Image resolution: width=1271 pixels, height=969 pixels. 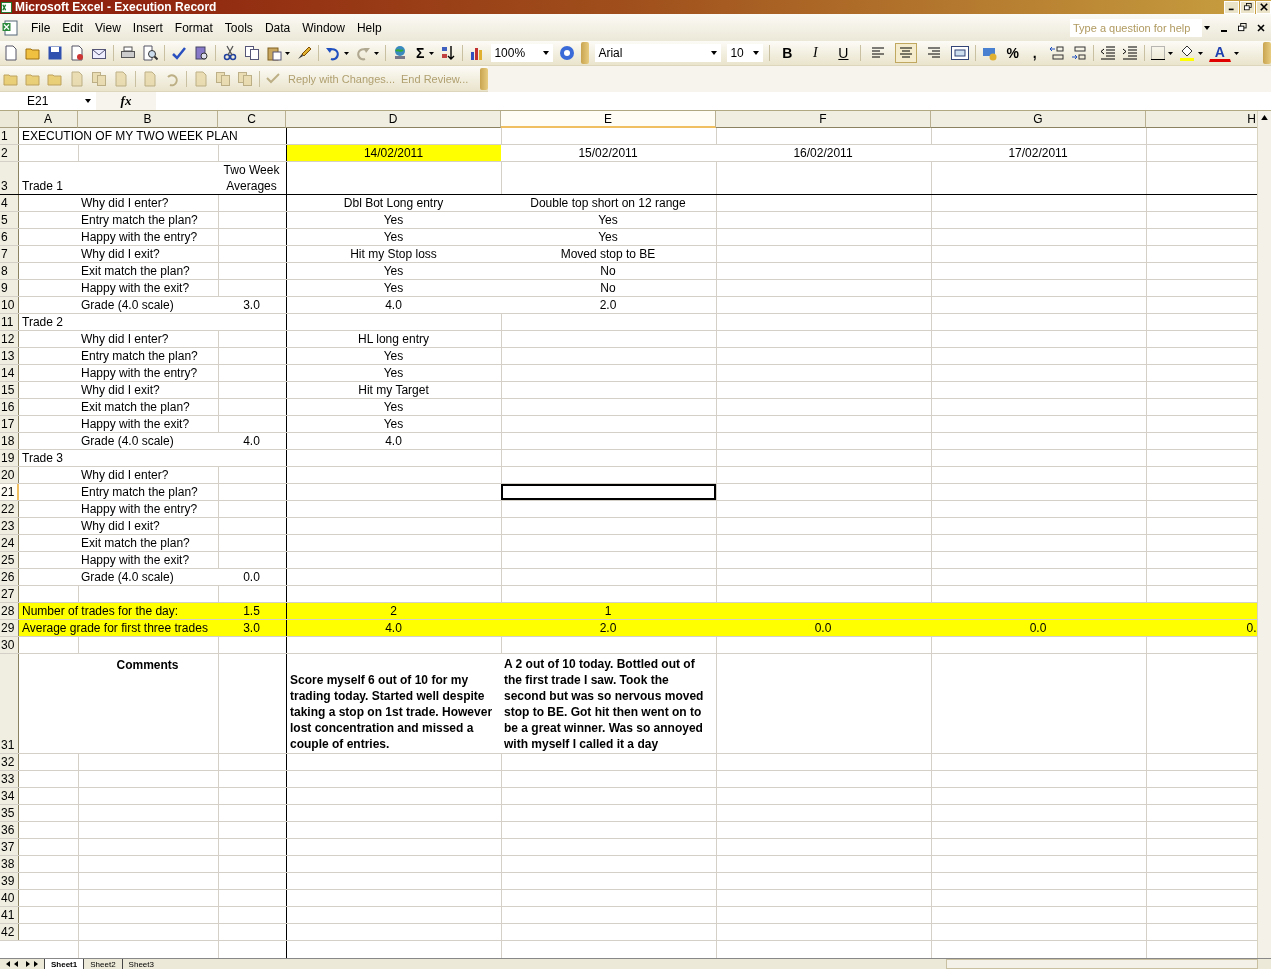 I want to click on row-header: 6, so click(x=9, y=237).